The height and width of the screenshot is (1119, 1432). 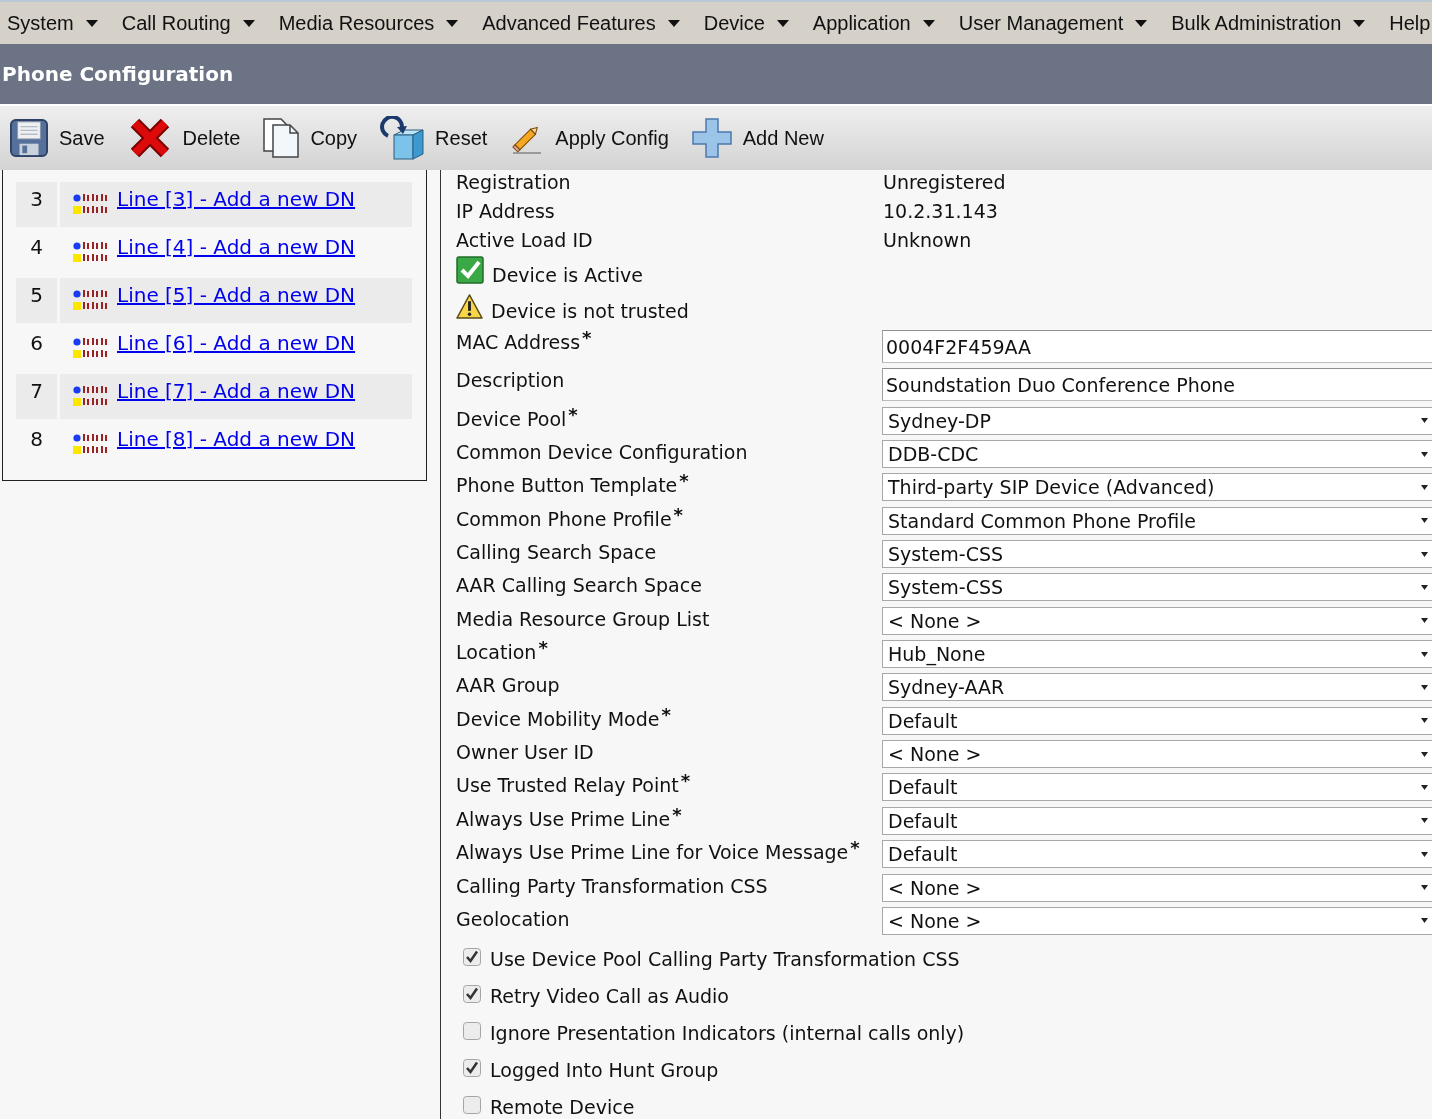 I want to click on select-dropdown: Standard Common Phone Profile, so click(x=1157, y=520).